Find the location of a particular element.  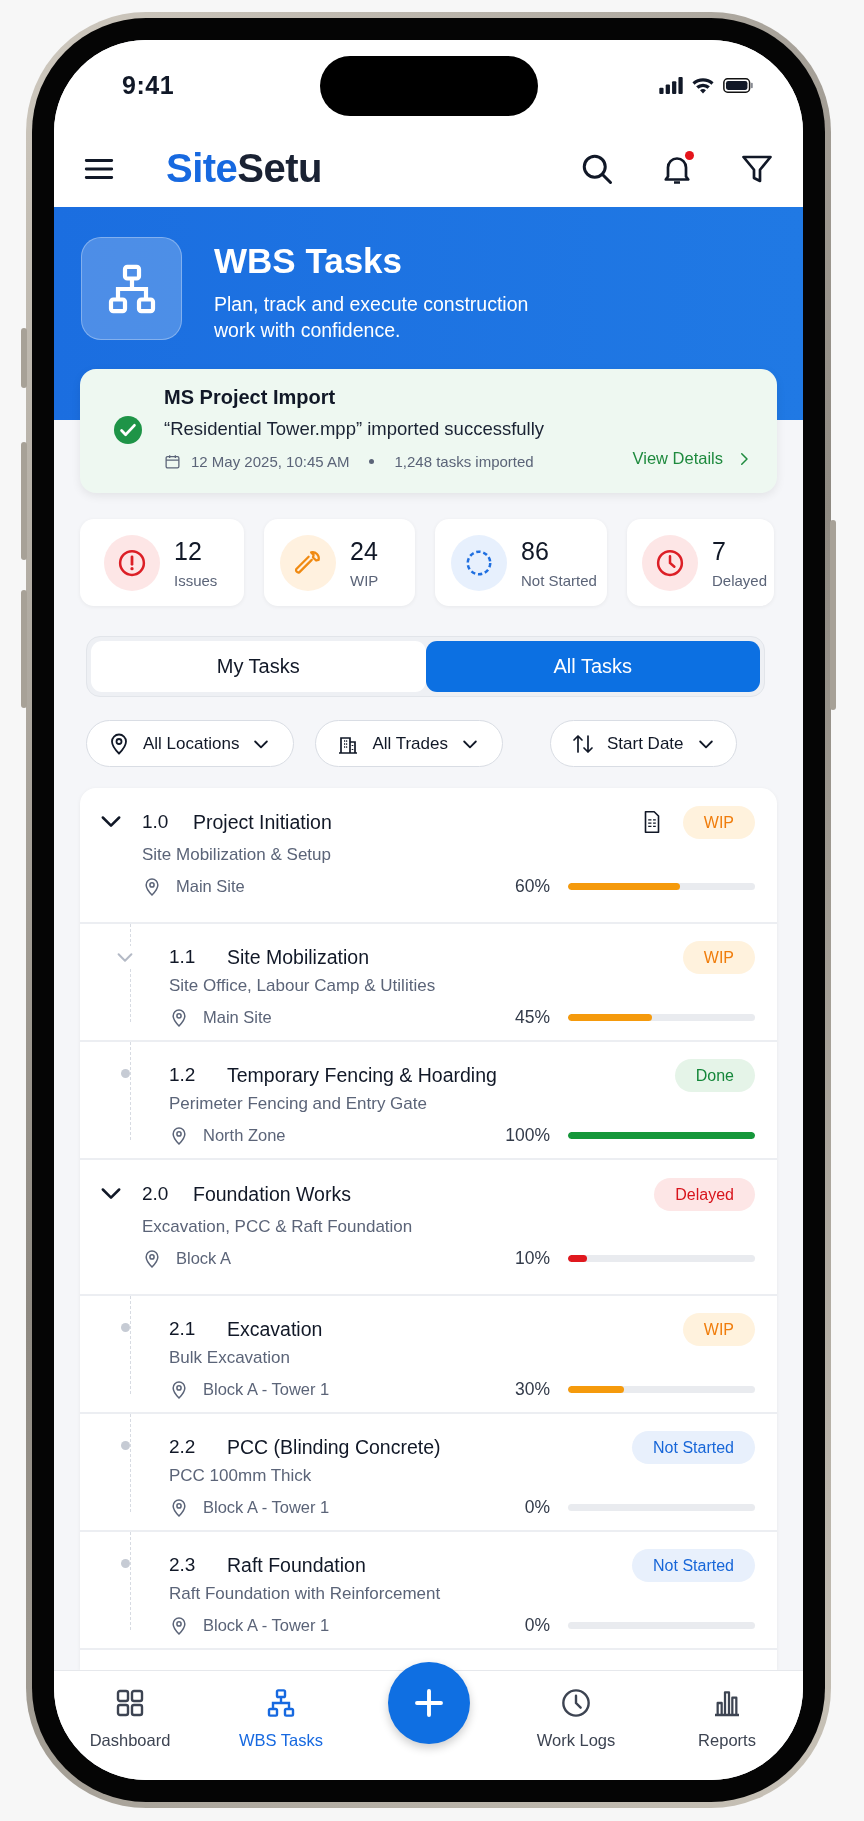

page-subtitle: Plan, track and execute construction work with confidence. is located at coordinates (372, 317).